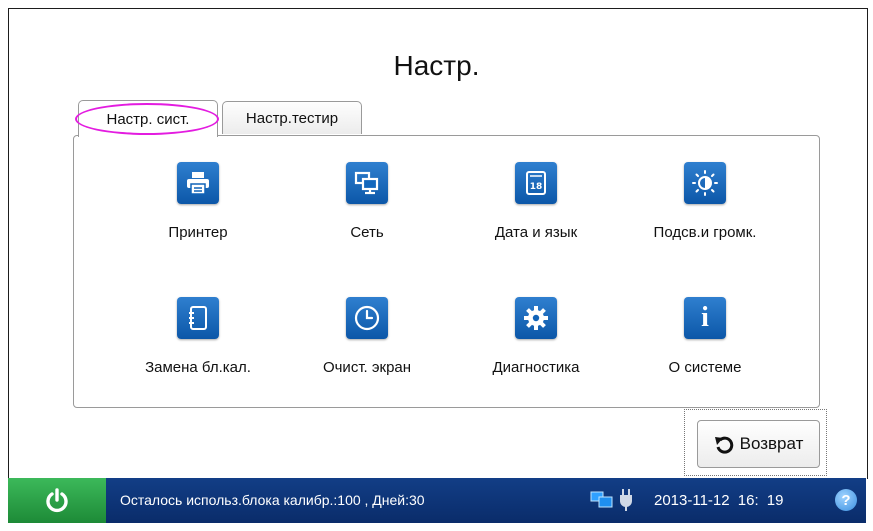 The height and width of the screenshot is (531, 873). What do you see at coordinates (536, 367) in the screenshot?
I see `tile-label: Диагностика` at bounding box center [536, 367].